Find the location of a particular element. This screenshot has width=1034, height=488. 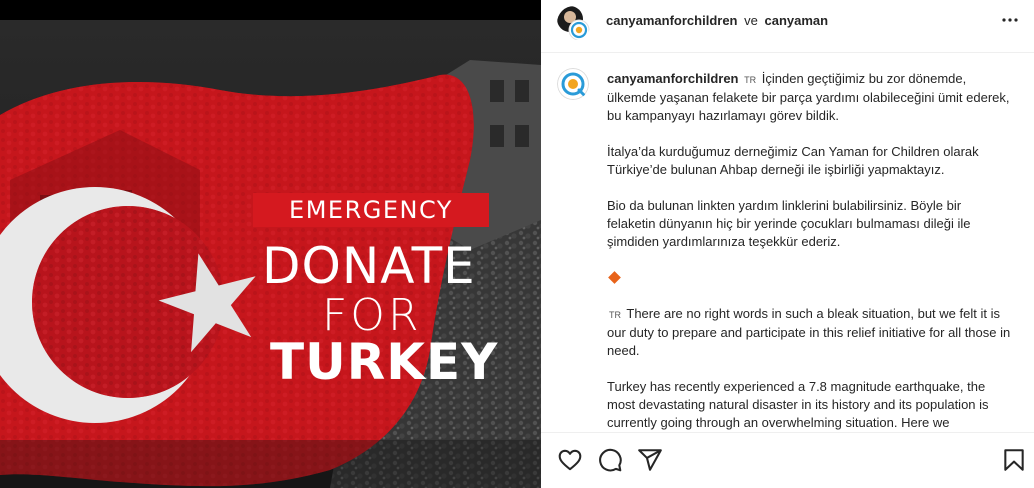

turkey-headline: TURKEY is located at coordinates (384, 362).